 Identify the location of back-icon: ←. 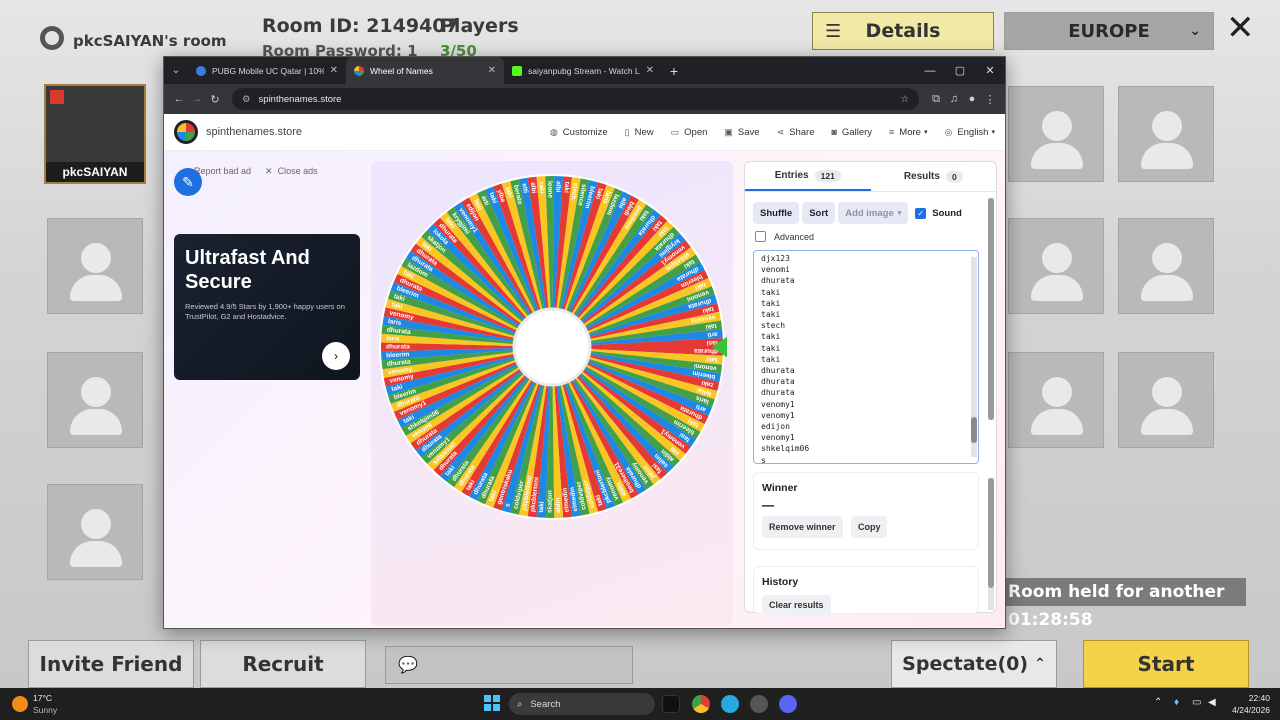
(179, 99).